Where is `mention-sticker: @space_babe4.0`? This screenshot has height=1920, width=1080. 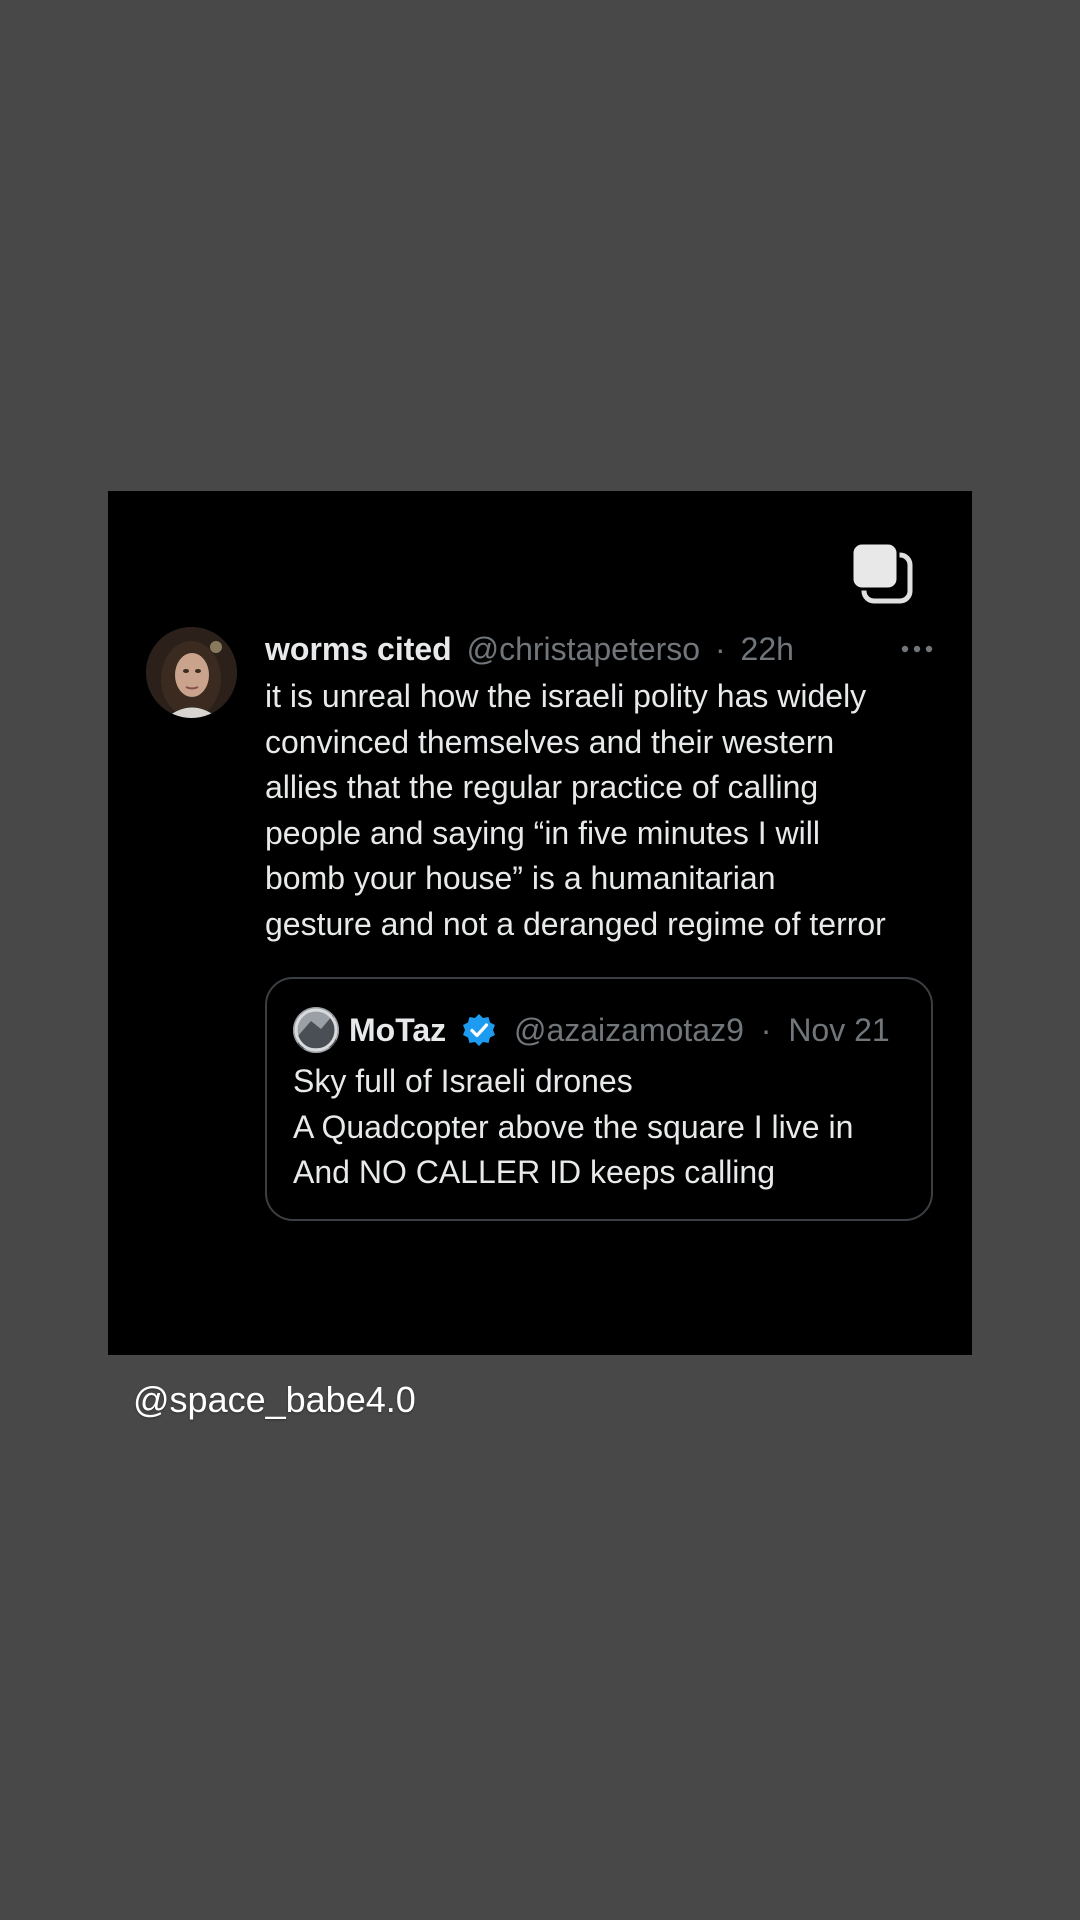
mention-sticker: @space_babe4.0 is located at coordinates (274, 1400).